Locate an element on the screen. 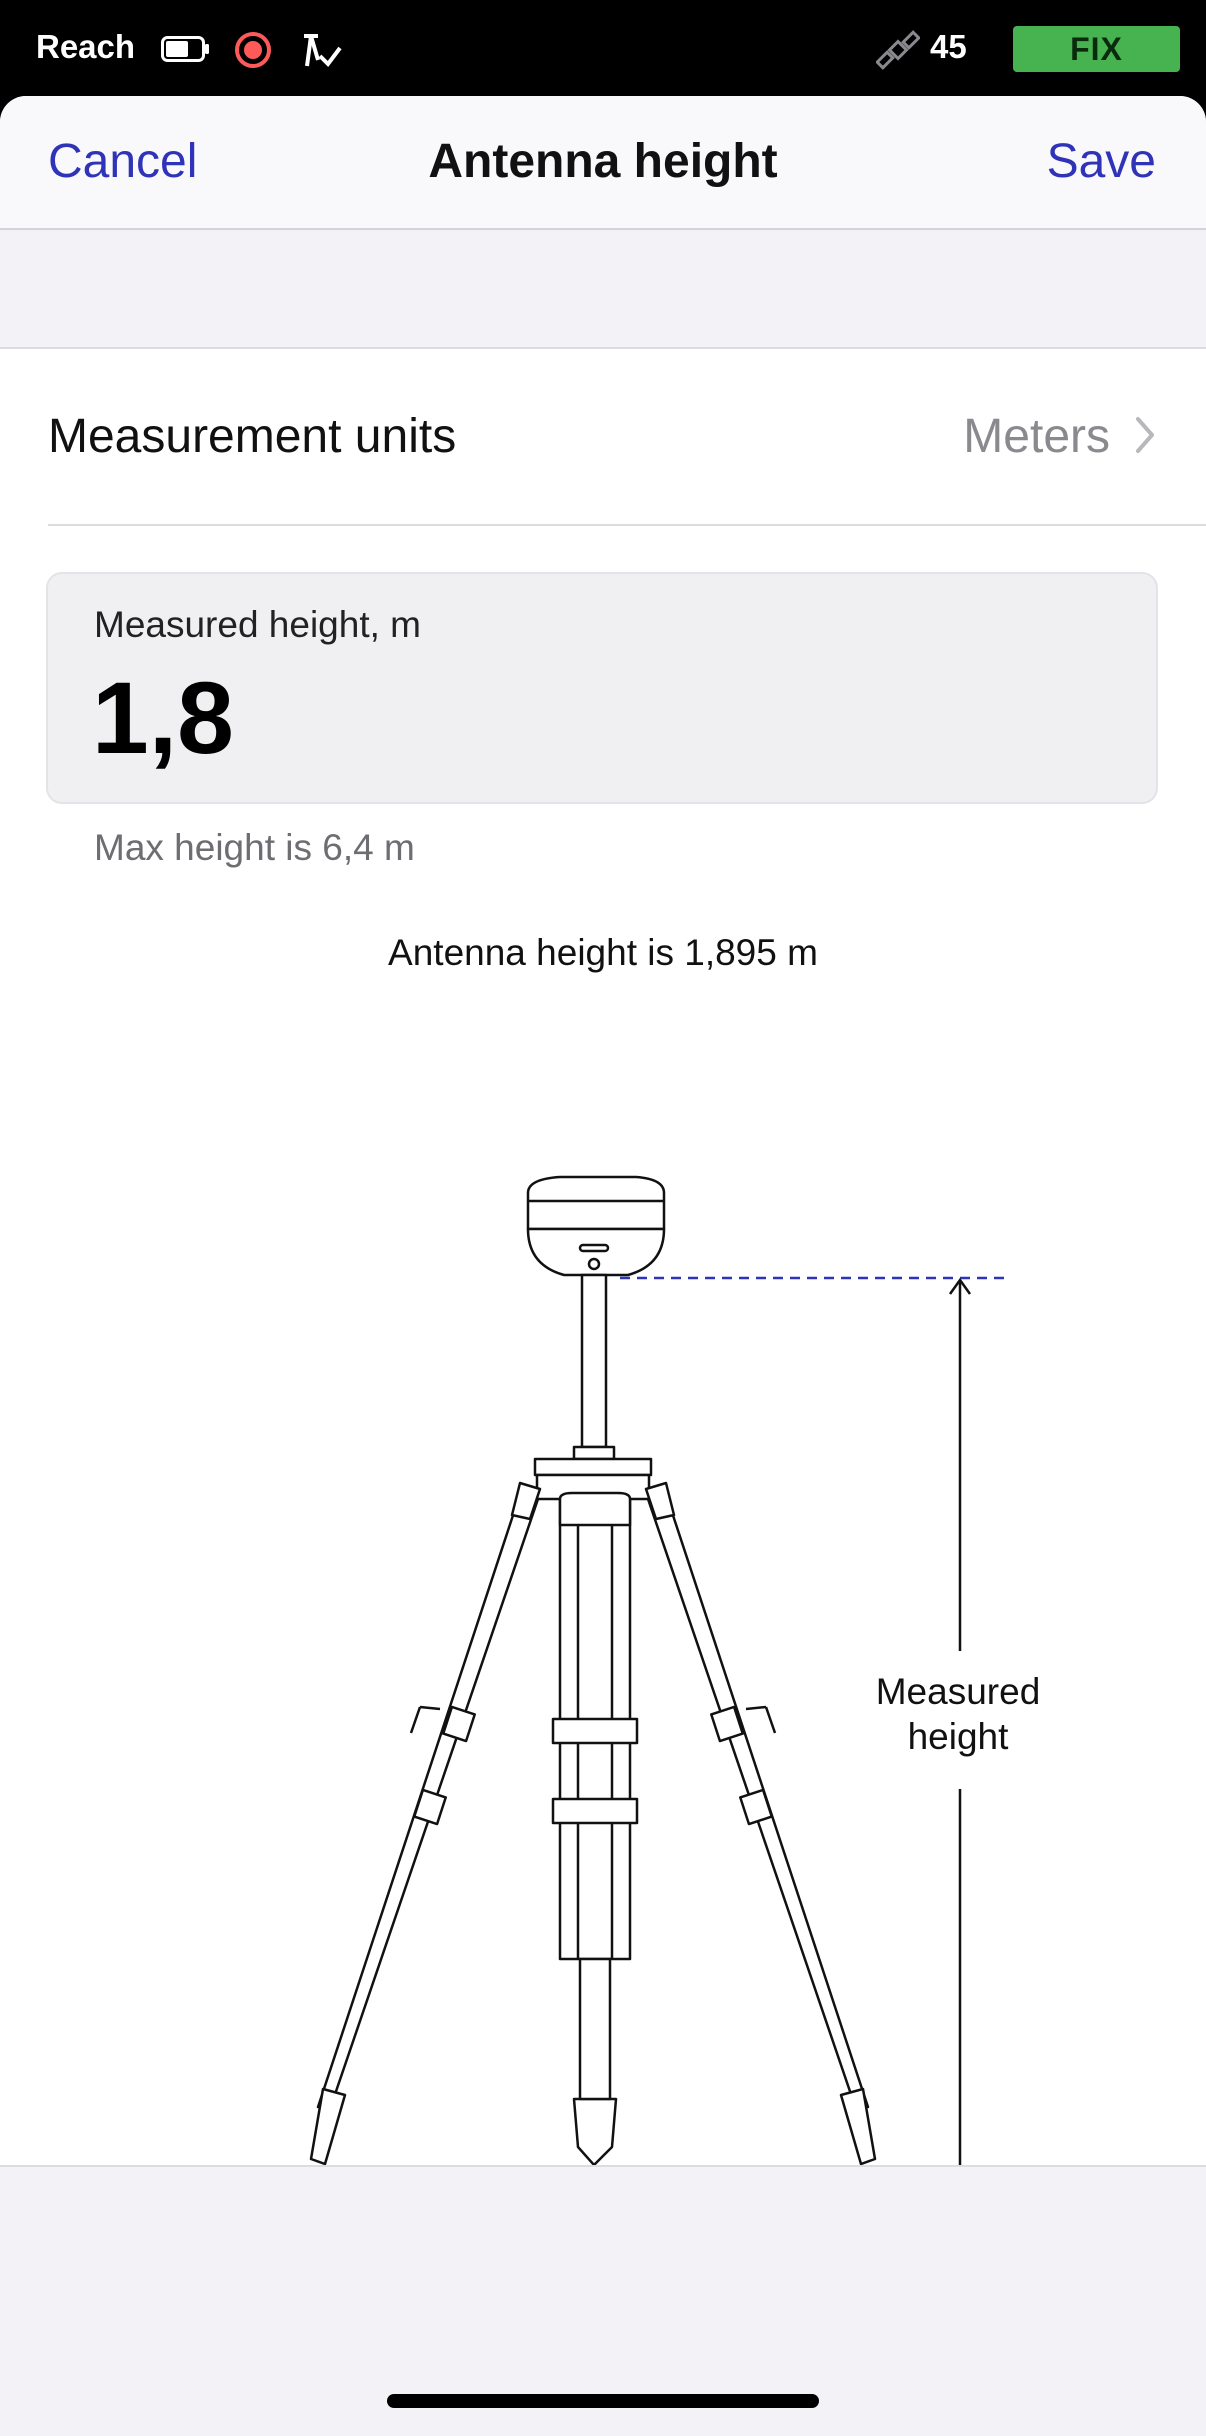 Image resolution: width=1206 pixels, height=2436 pixels. page-title: Antenna height is located at coordinates (603, 161).